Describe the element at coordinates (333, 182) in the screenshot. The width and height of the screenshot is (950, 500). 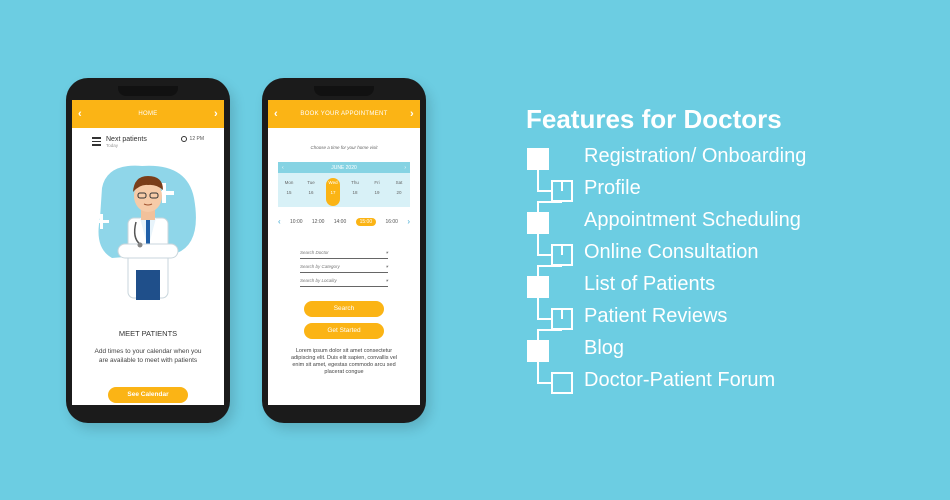
I see `day-name: Wed` at that location.